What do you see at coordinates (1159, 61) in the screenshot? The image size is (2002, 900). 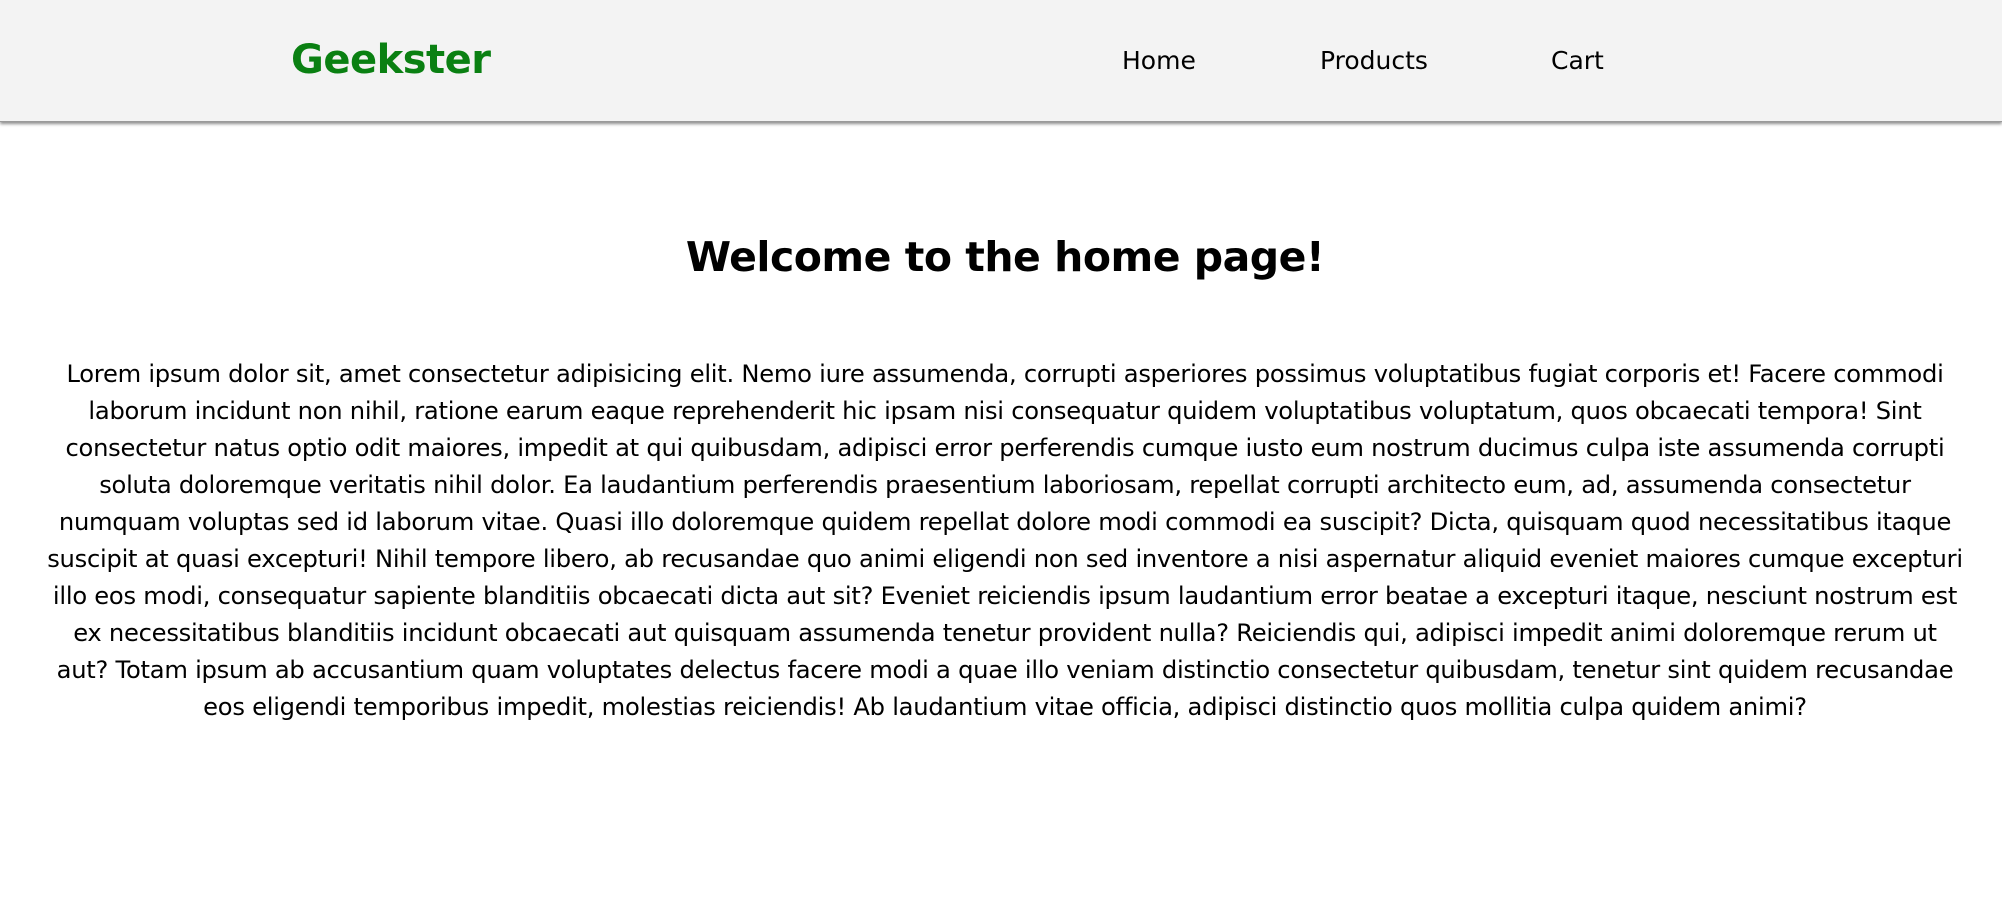 I see `nav-link-home: Home` at bounding box center [1159, 61].